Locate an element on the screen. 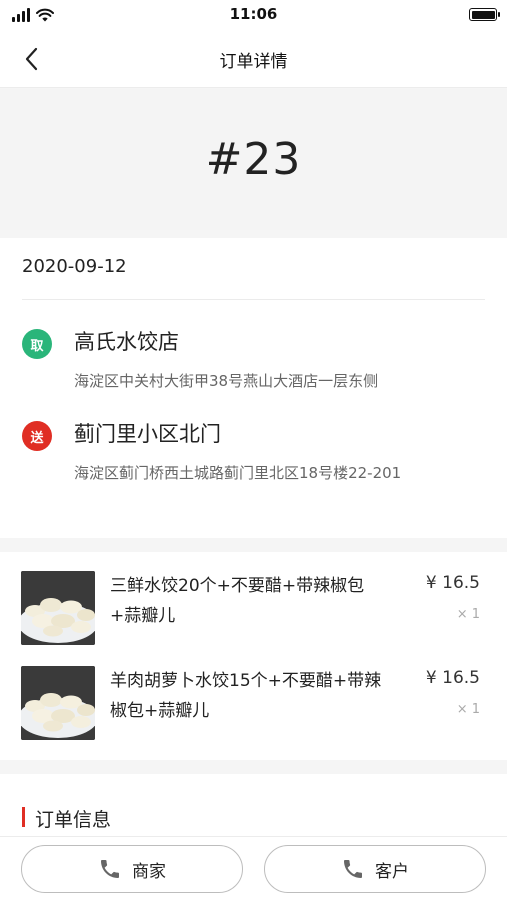  dropoff-badge: 送 is located at coordinates (37, 436).